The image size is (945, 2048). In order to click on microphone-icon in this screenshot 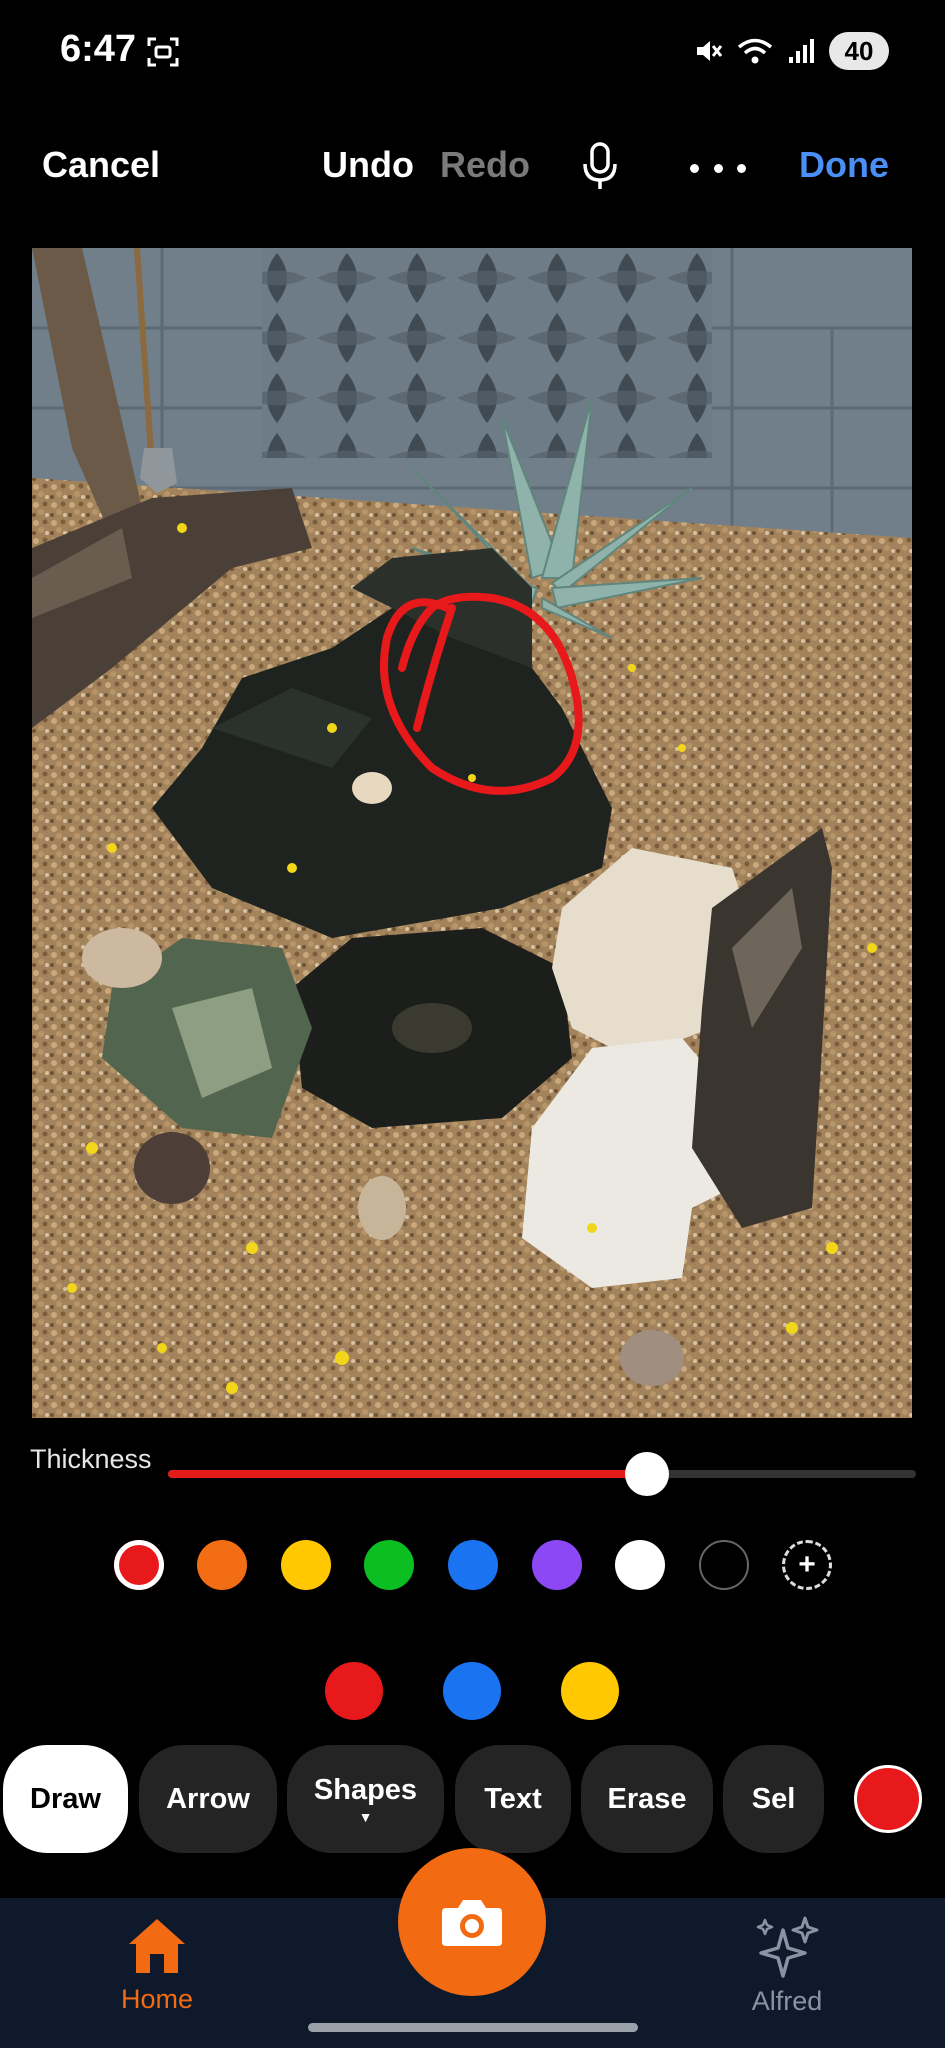, I will do `click(600, 167)`.